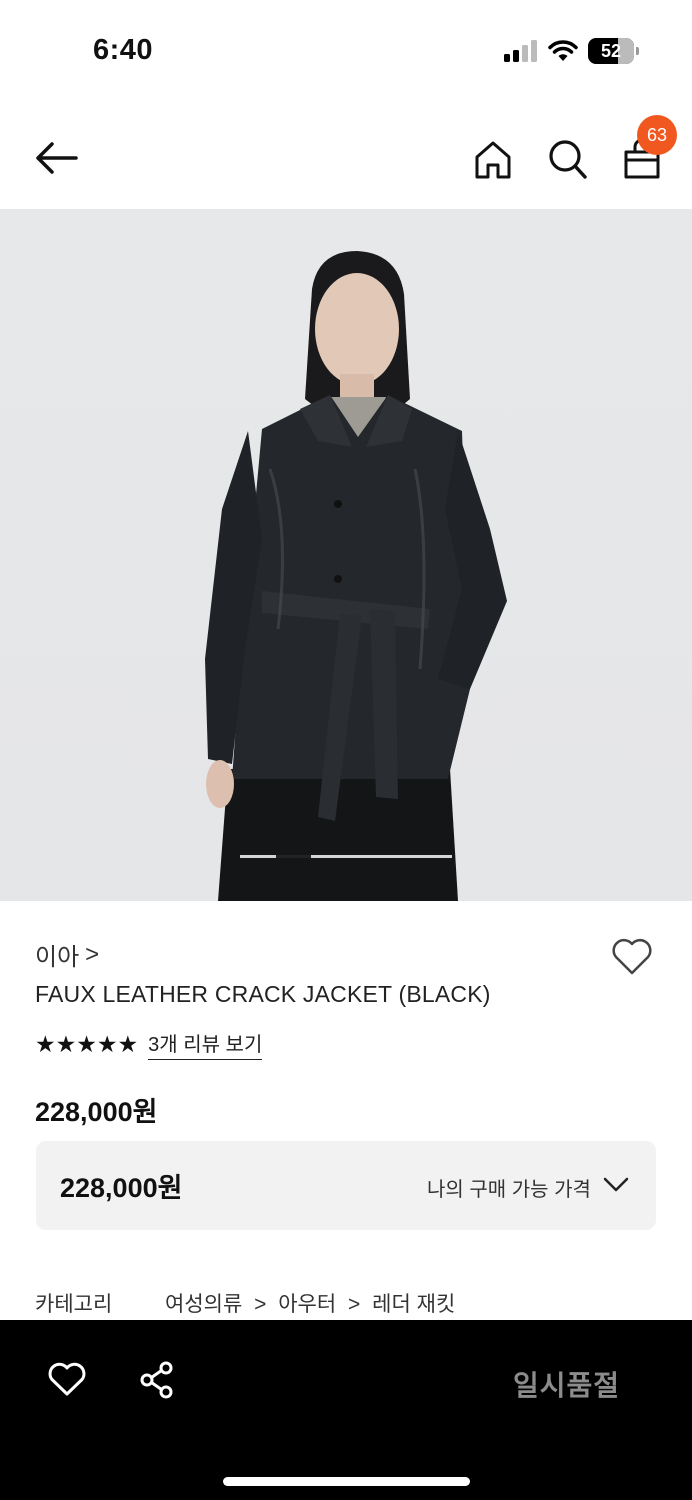 The height and width of the screenshot is (1500, 692). Describe the element at coordinates (567, 1385) in the screenshot. I see `sold-out-button: 일시품절` at that location.